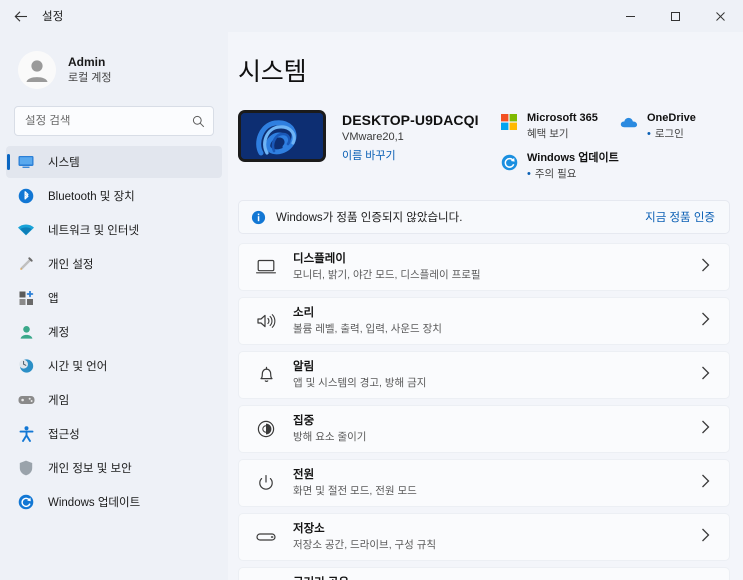 Image resolution: width=743 pixels, height=580 pixels. What do you see at coordinates (26, 366) in the screenshot?
I see `clock-globe-icon` at bounding box center [26, 366].